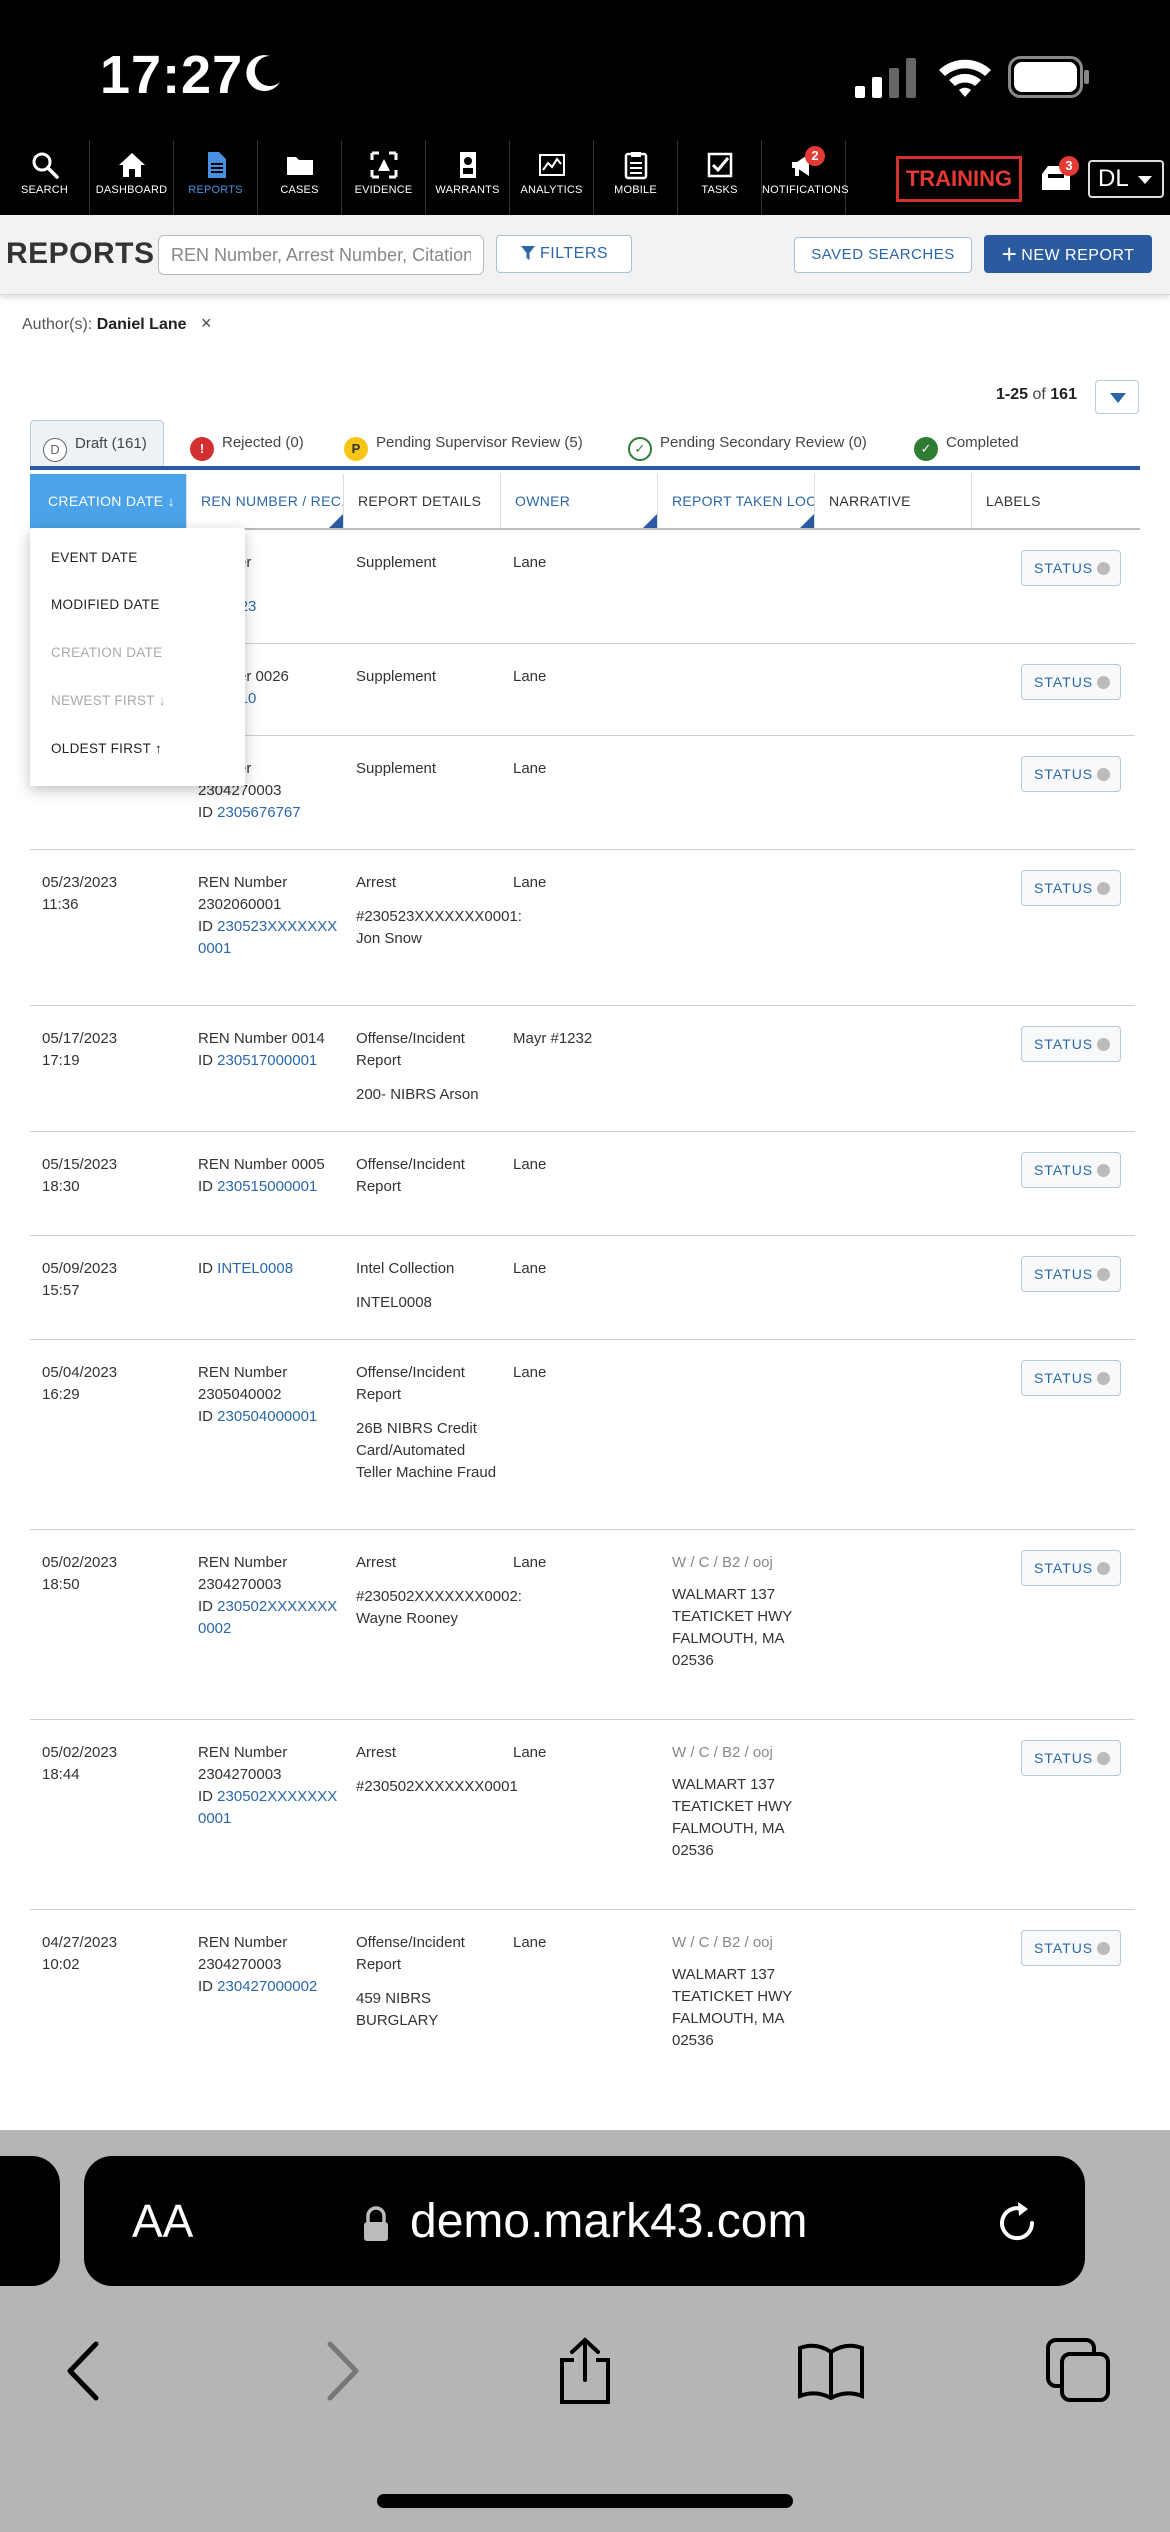  I want to click on nav-analytics: ANALYTICS, so click(552, 177).